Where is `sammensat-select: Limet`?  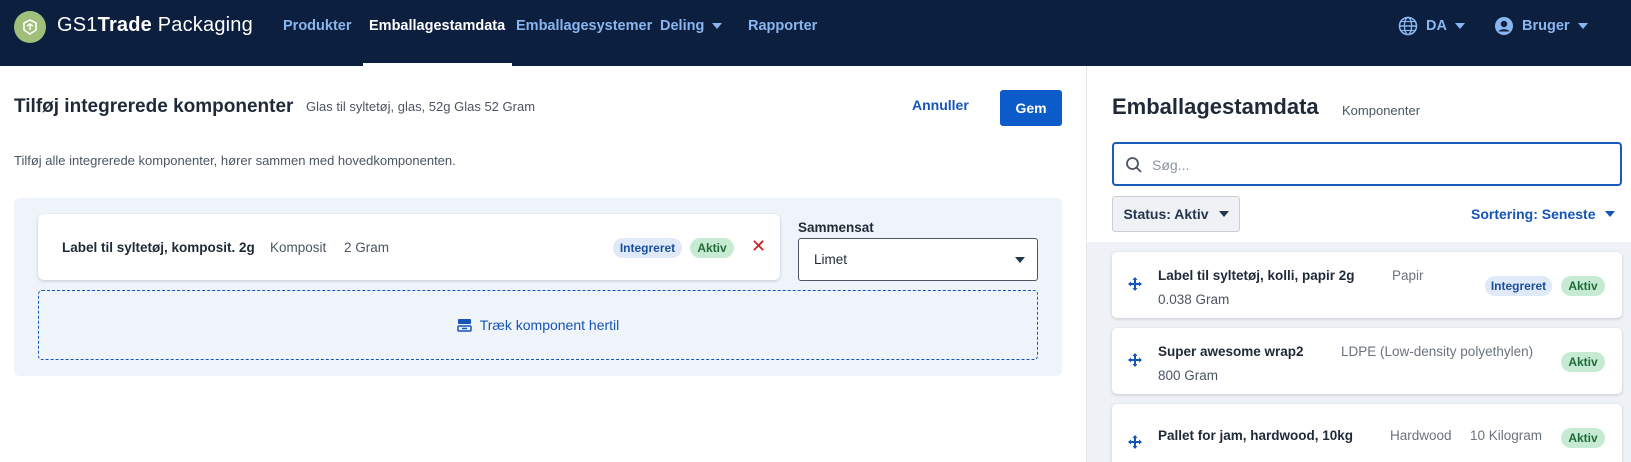
sammensat-select: Limet is located at coordinates (918, 259).